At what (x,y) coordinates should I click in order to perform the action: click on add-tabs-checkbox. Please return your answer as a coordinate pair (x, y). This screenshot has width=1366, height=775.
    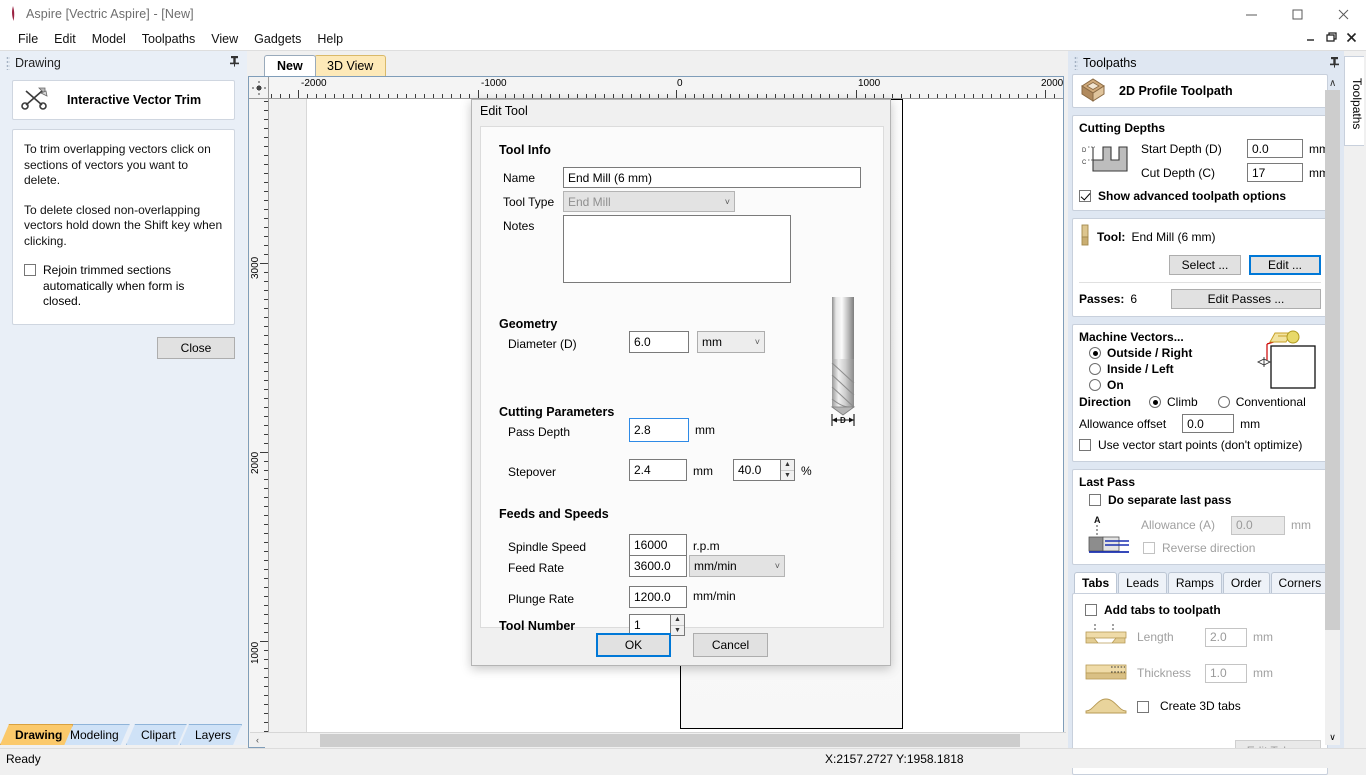
    Looking at the image, I should click on (1091, 609).